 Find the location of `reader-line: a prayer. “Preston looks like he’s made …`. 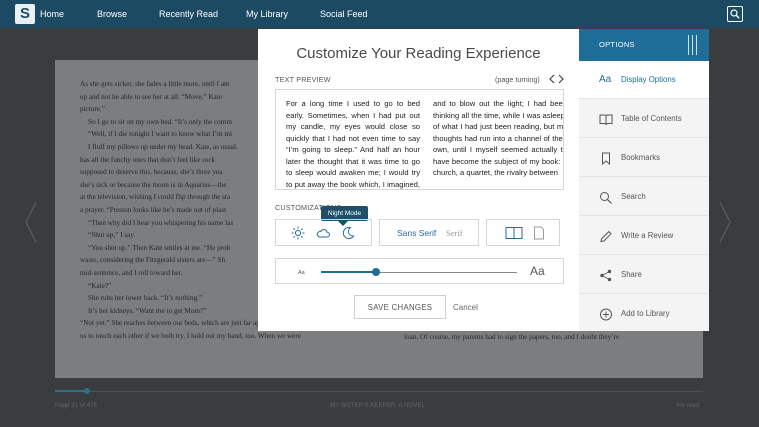

reader-line: a prayer. “Preston looks like he’s made … is located at coordinates (153, 210).